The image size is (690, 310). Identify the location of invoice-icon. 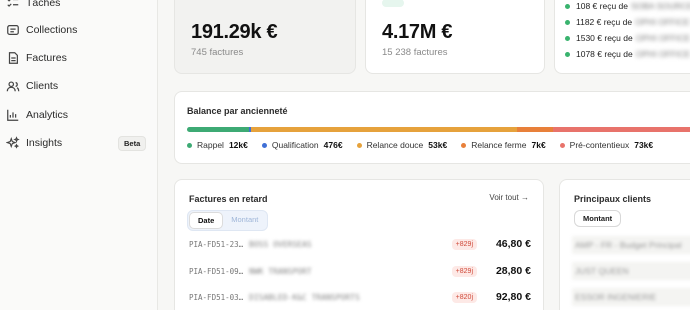
(13, 58).